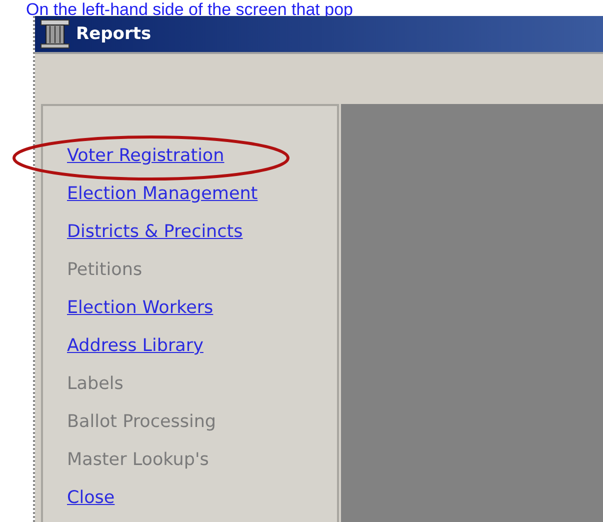 The width and height of the screenshot is (603, 522). Describe the element at coordinates (135, 346) in the screenshot. I see `menu-link: Address Library` at that location.